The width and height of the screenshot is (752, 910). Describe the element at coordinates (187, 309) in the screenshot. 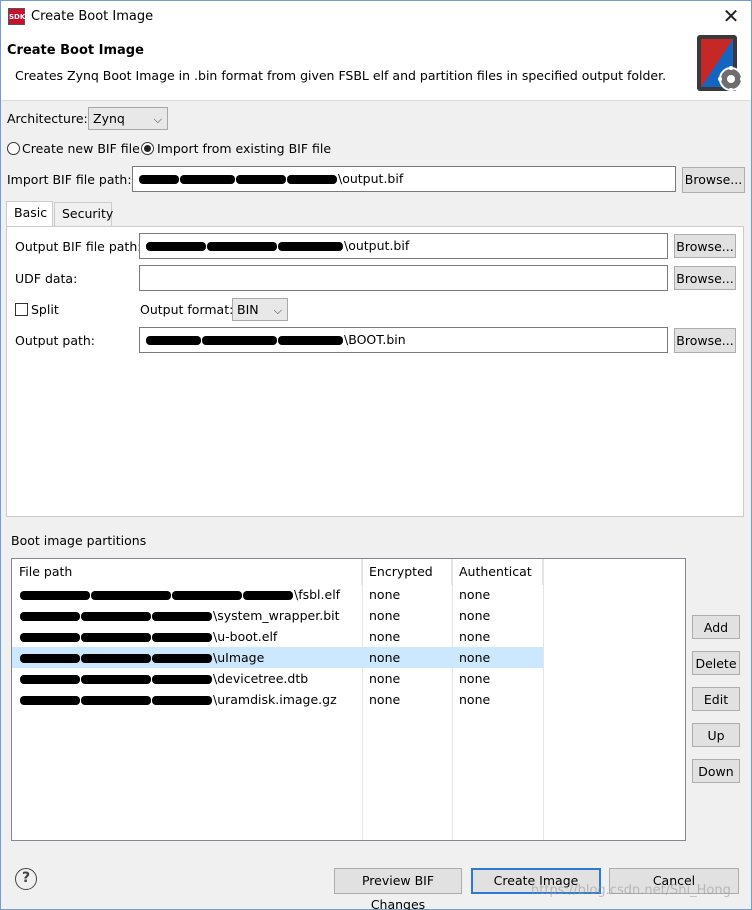

I see `output-format-label: Output format:` at that location.